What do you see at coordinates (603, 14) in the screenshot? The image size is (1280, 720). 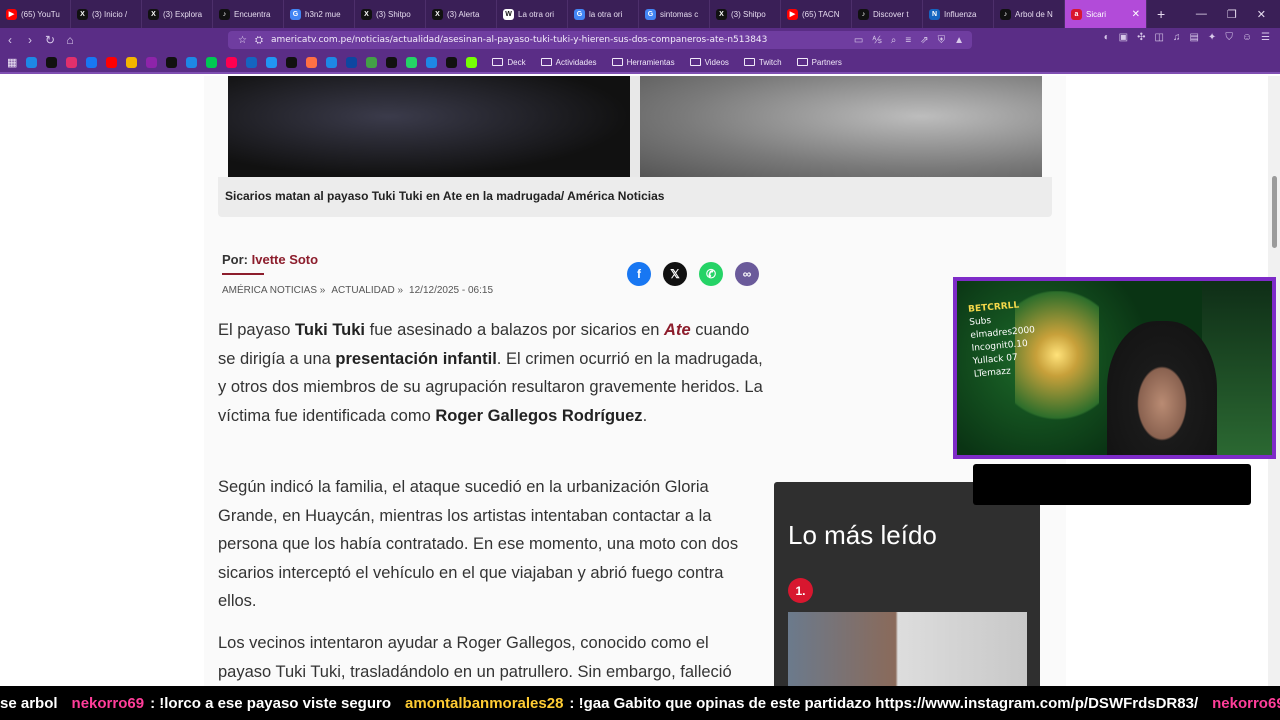 I see `tab: Gla otra ori` at bounding box center [603, 14].